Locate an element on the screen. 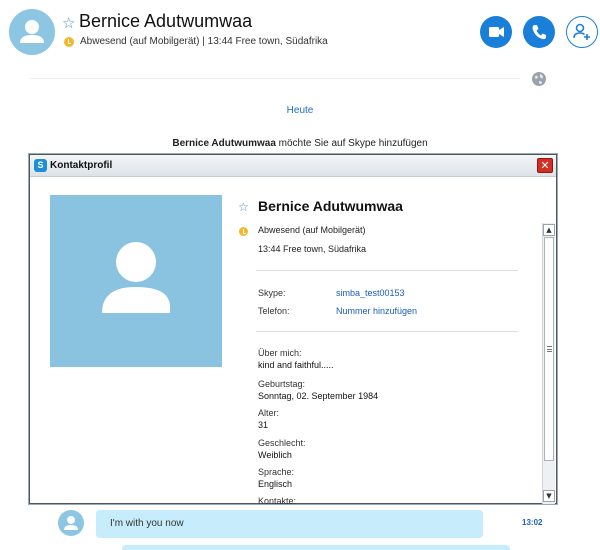 The image size is (600, 550). profile-scrollbar: ▲ ▼ is located at coordinates (548, 363).